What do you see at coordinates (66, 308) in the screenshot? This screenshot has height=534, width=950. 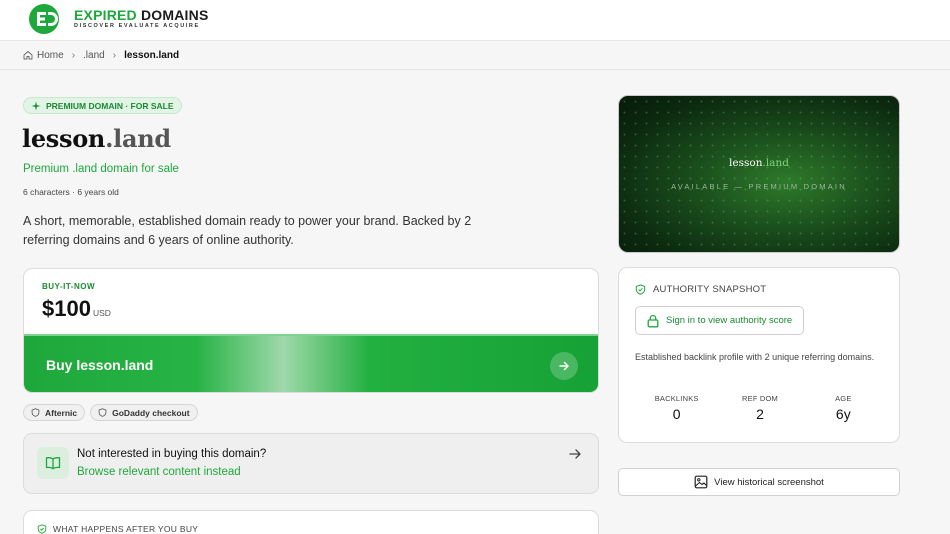 I see `price-value: $100` at bounding box center [66, 308].